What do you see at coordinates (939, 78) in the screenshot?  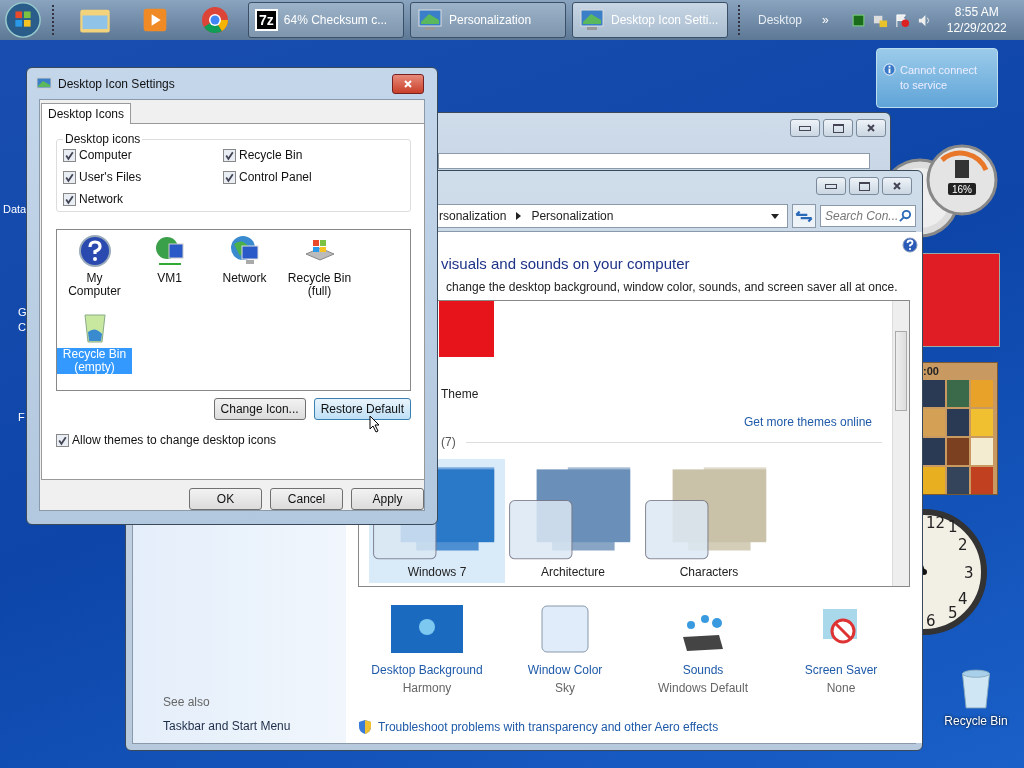 I see `notification-text: Cannot connect to service` at bounding box center [939, 78].